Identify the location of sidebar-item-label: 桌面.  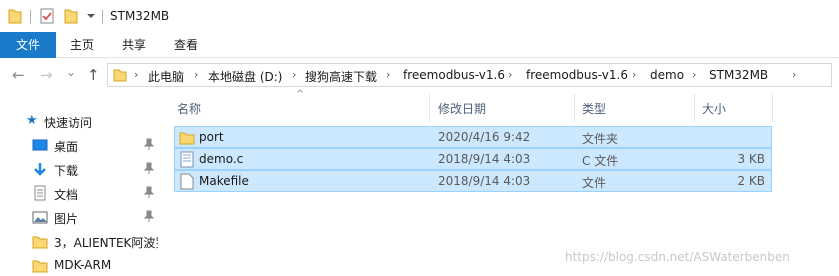
(66, 147).